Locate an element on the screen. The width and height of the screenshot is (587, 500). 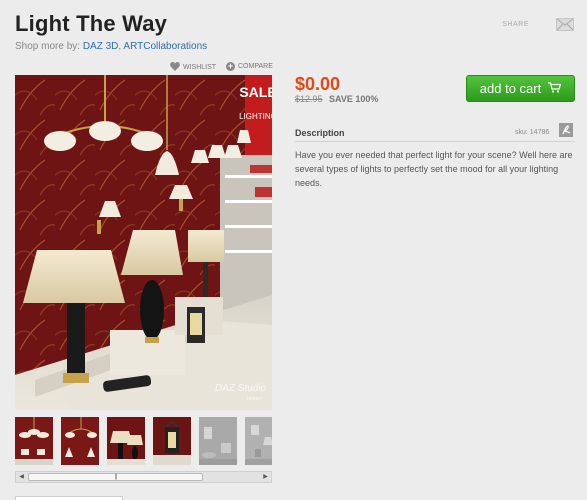
wishlist-label: WISHLIST is located at coordinates (200, 67).